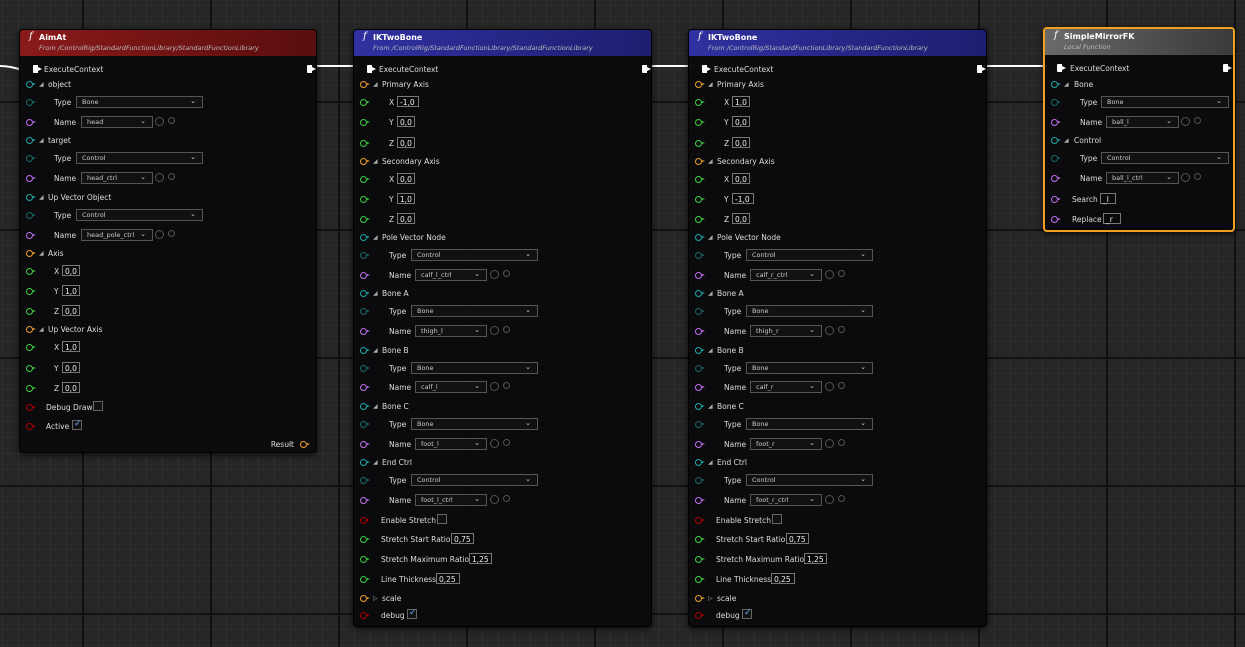  I want to click on name-dropdown: foot_l_ctrl ⌄, so click(451, 500).